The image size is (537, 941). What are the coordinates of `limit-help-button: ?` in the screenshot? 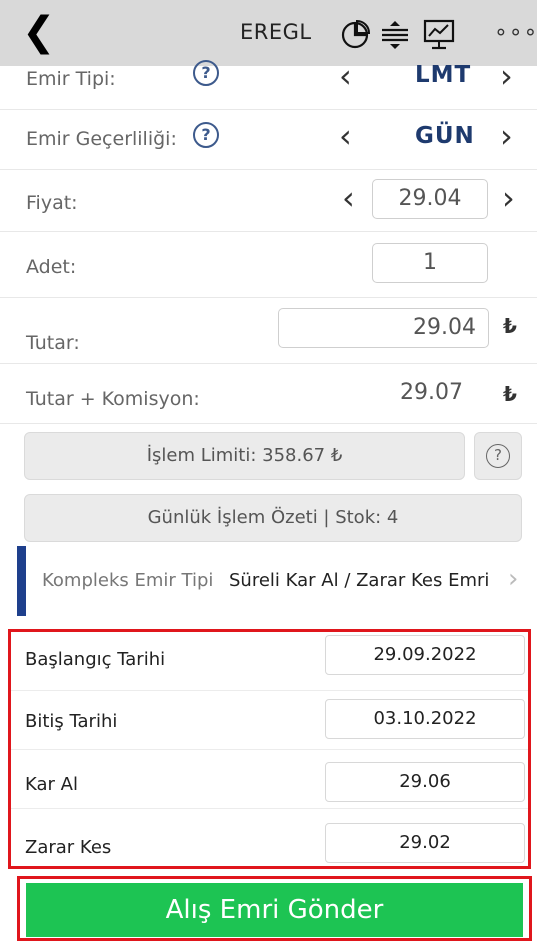 It's located at (498, 456).